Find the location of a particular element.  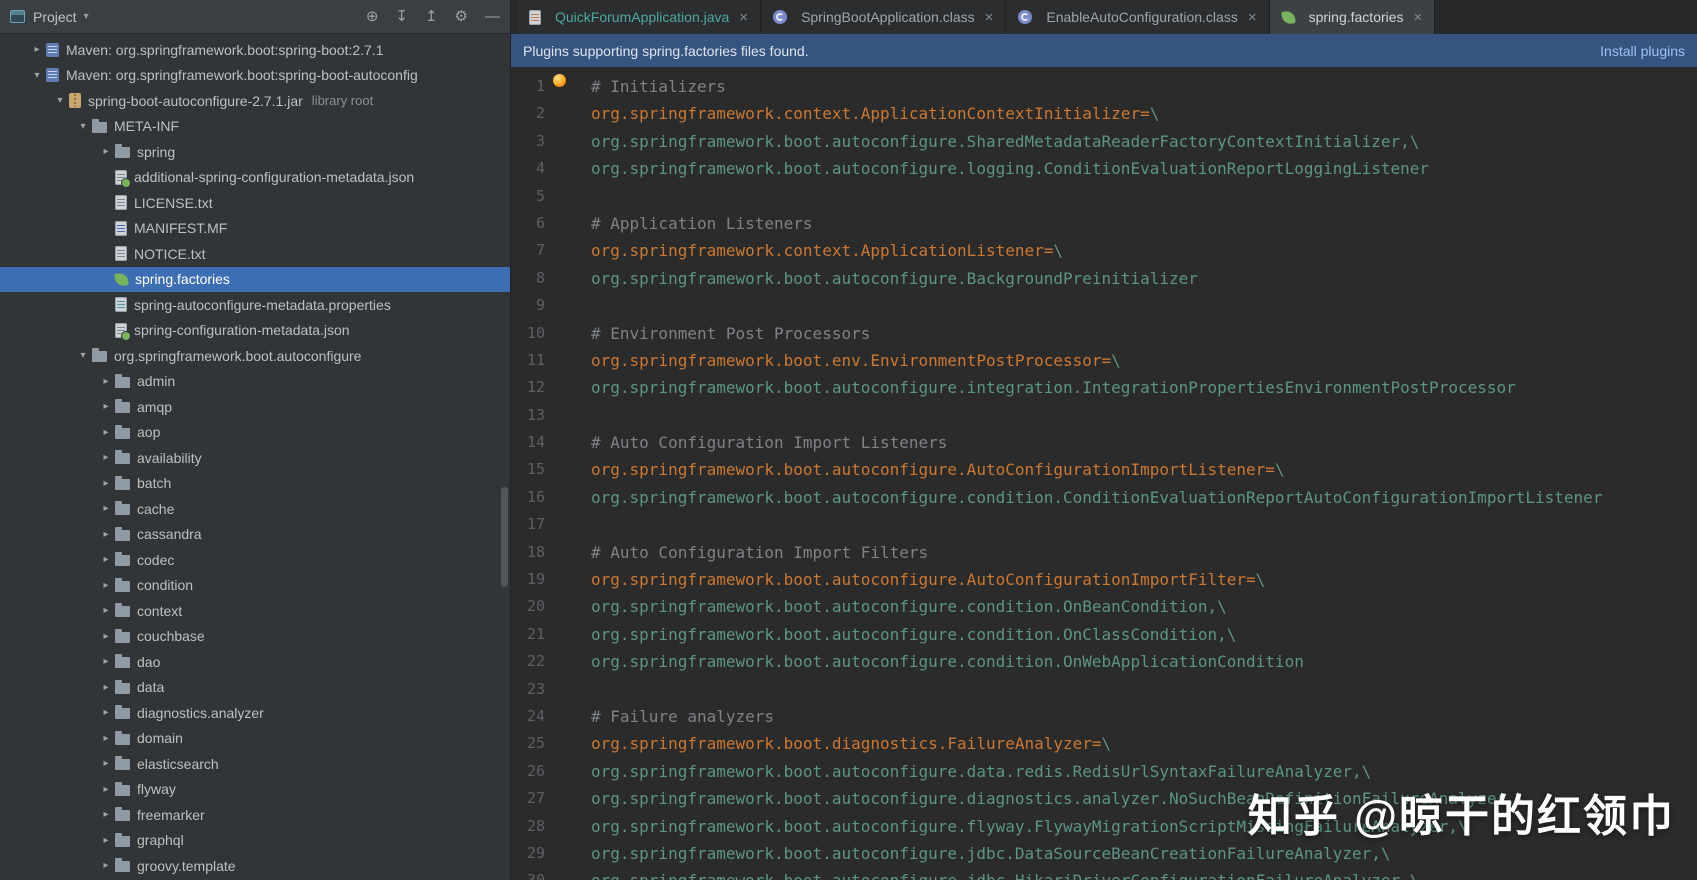

tree-item-aop: ▸ aop is located at coordinates (255, 433).